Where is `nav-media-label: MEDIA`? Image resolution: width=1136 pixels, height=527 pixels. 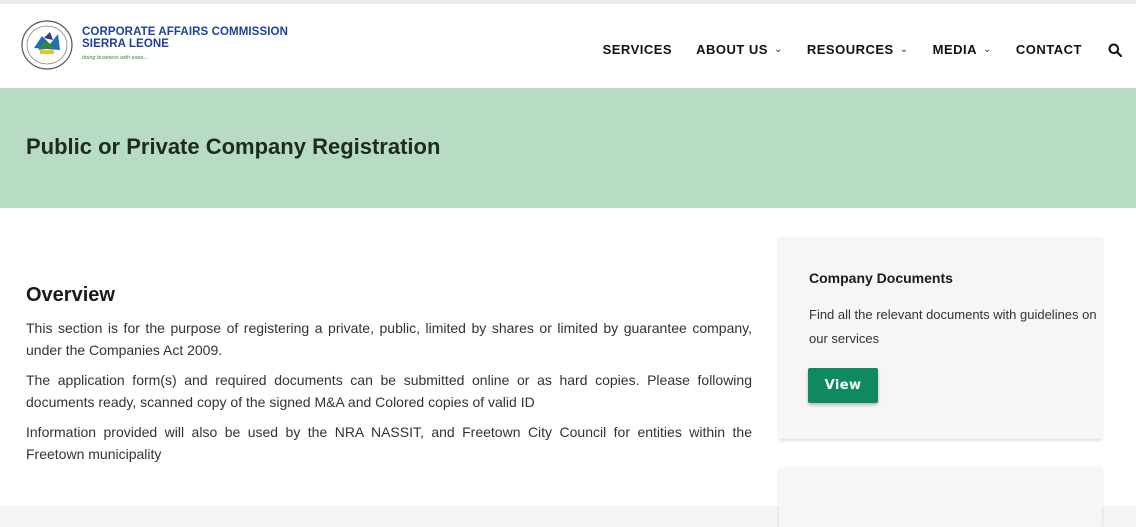 nav-media-label: MEDIA is located at coordinates (955, 49).